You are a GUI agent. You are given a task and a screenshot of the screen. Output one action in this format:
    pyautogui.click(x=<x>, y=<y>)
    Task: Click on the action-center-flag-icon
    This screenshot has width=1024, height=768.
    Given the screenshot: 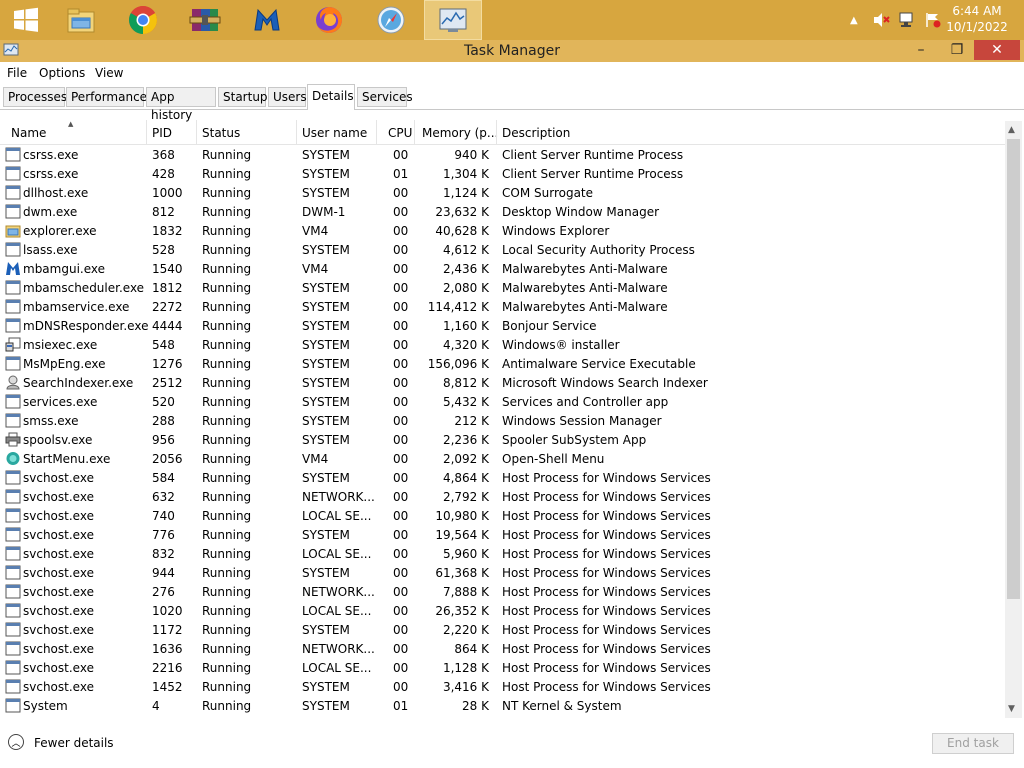 What is the action you would take?
    pyautogui.click(x=933, y=20)
    